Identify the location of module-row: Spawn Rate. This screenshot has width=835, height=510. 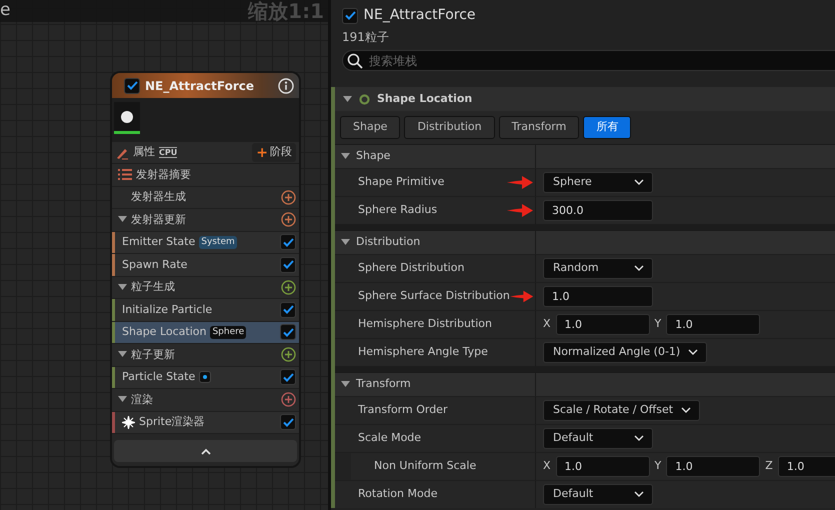
(205, 265).